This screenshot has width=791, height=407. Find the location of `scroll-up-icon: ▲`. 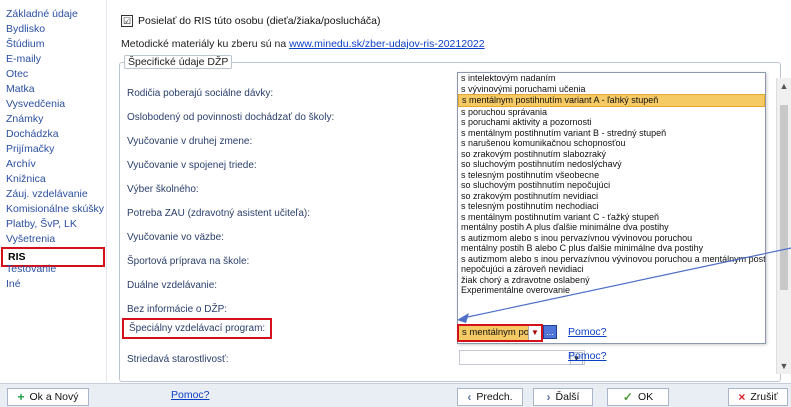

scroll-up-icon: ▲ is located at coordinates (784, 86).